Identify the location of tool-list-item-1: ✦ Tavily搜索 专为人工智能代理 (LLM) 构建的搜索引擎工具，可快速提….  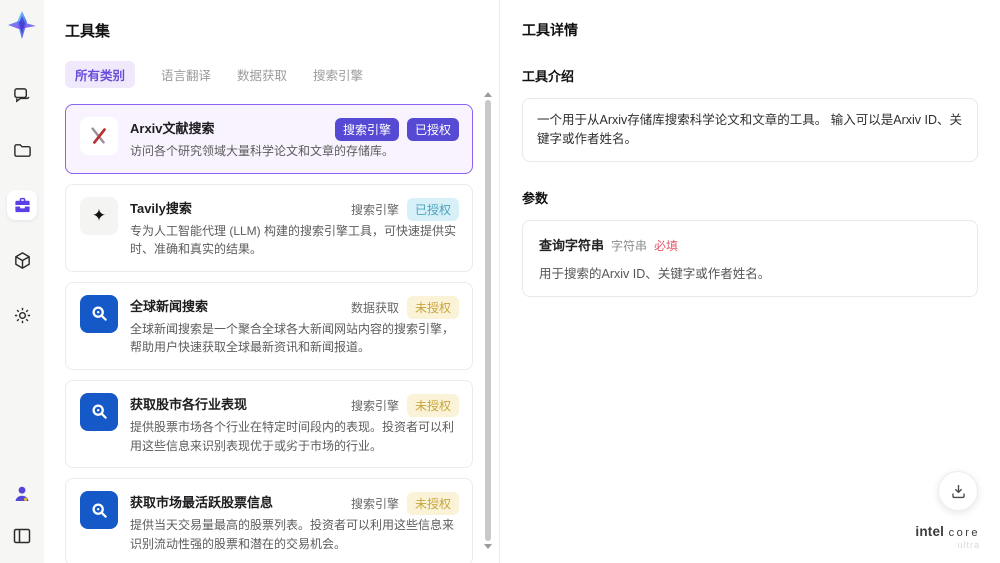
(269, 227).